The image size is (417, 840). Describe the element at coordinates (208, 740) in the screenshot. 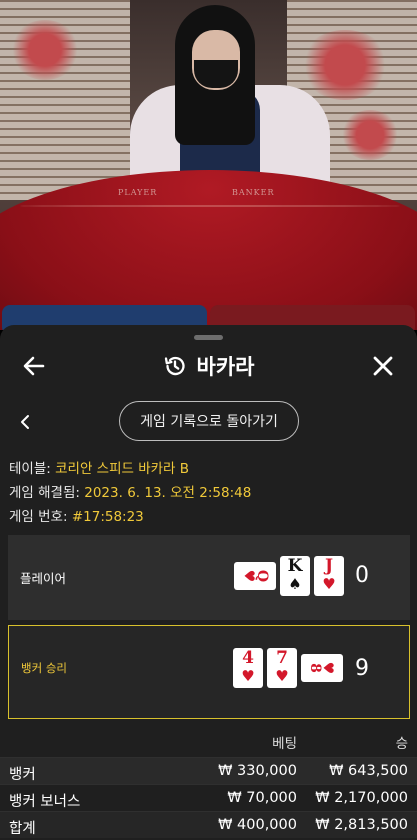

I see `bets-header: 베팅 승` at that location.